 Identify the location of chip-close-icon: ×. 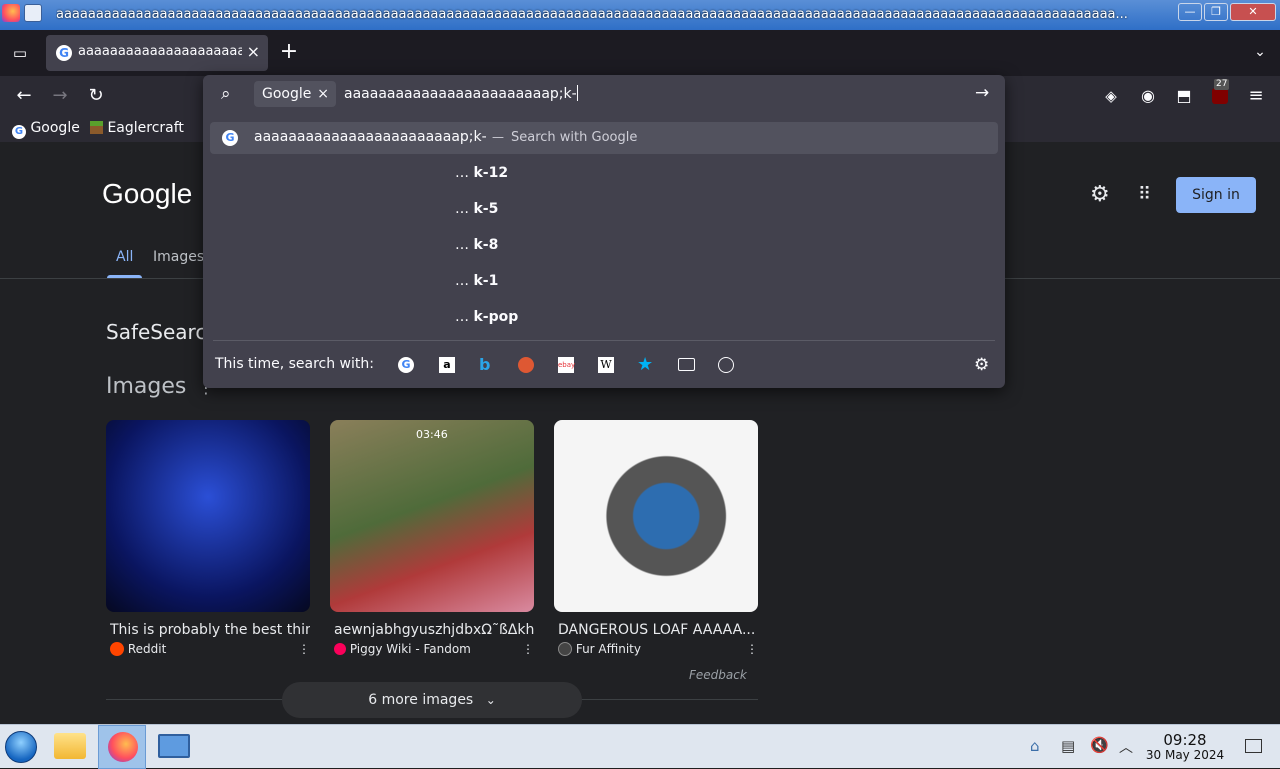
(323, 94).